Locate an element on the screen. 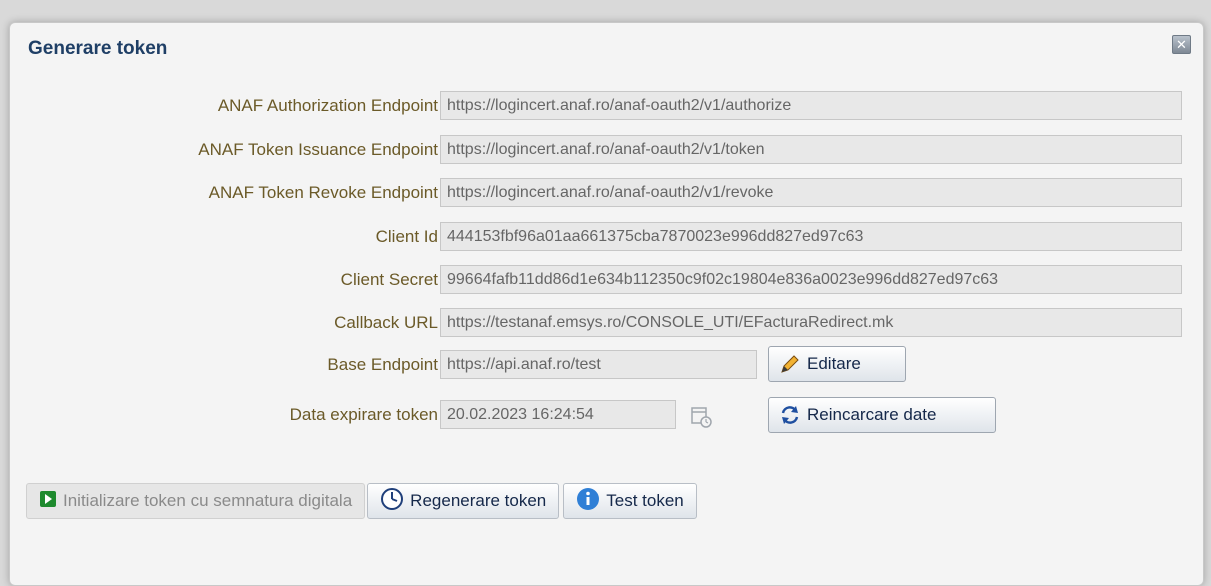  edit-button: Editare is located at coordinates (837, 364).